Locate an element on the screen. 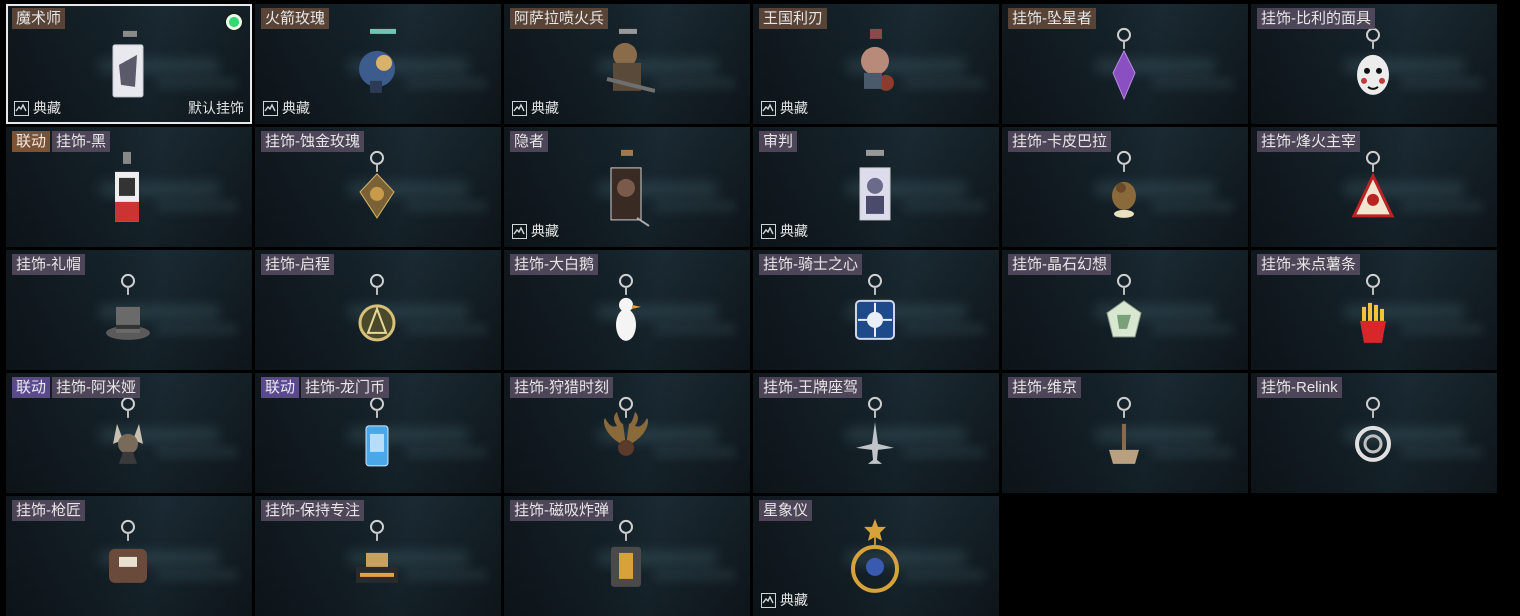 The image size is (1520, 616). equipped-indicator-icon is located at coordinates (234, 22).